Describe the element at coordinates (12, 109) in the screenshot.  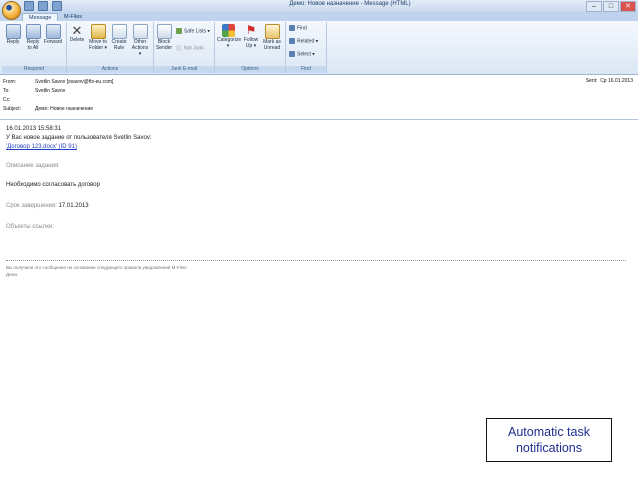
I see `subject-label: Subject:` at that location.